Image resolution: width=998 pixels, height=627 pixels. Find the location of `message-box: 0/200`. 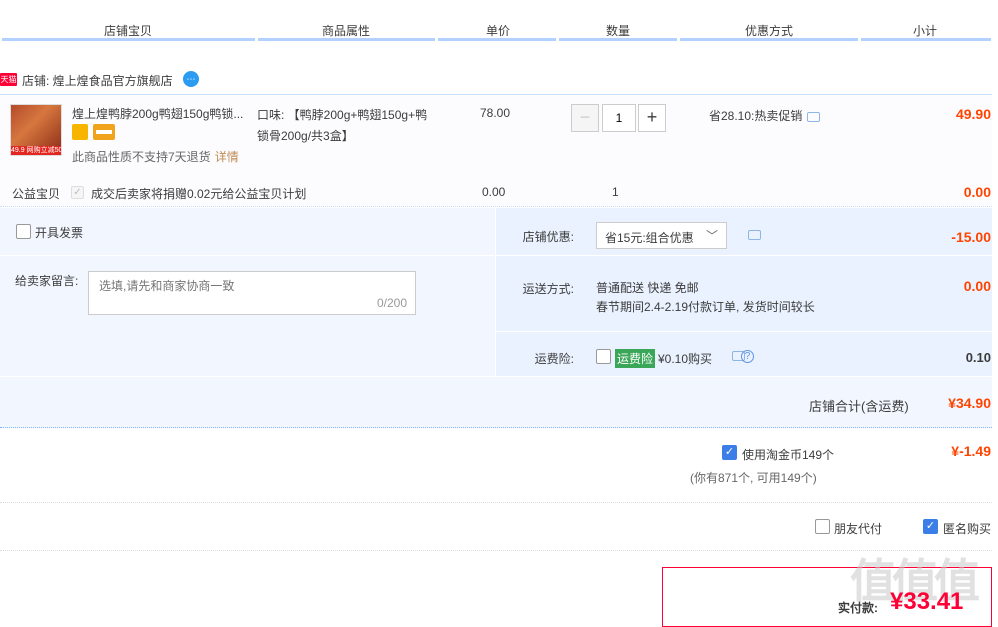

message-box: 0/200 is located at coordinates (252, 293).